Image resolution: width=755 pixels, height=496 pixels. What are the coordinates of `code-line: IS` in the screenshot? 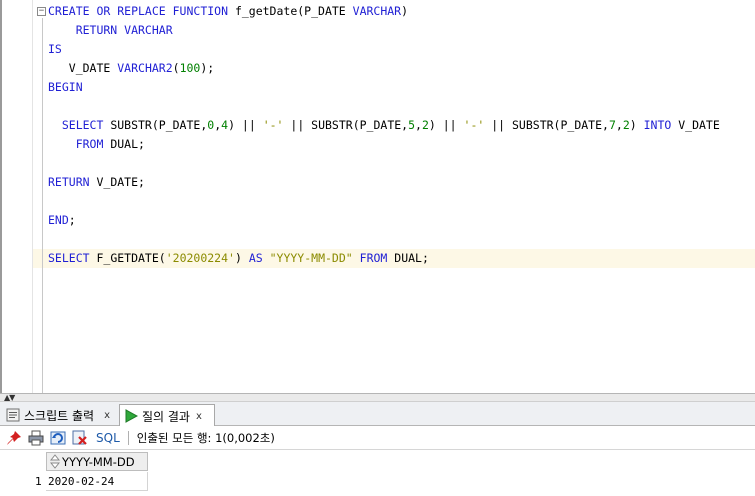 It's located at (55, 49).